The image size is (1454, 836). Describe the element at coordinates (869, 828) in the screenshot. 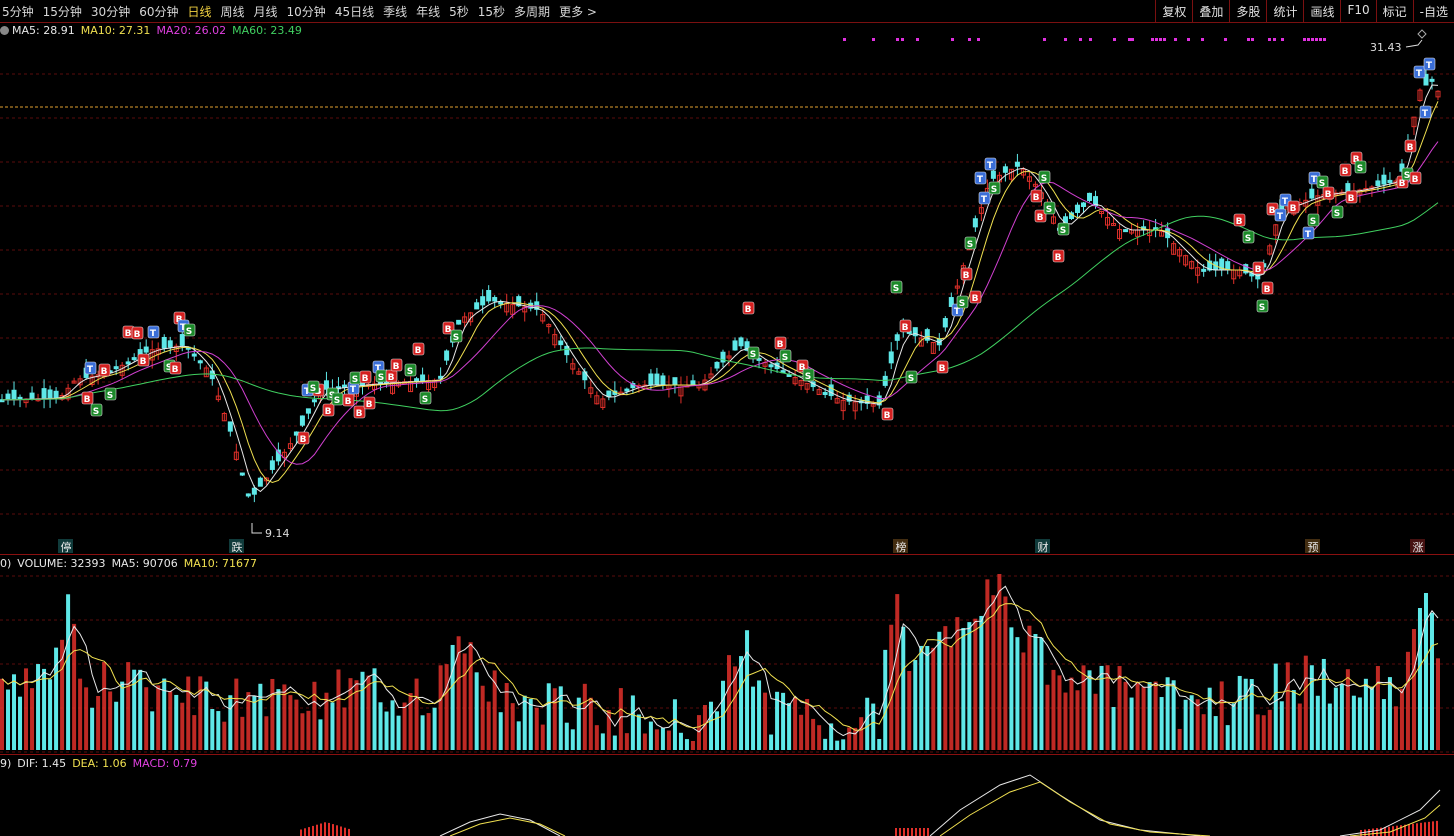

I see `macd-bars` at that location.